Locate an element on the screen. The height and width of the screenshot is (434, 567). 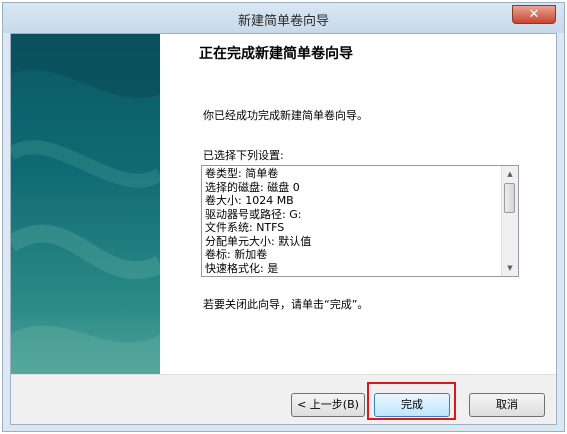
window-title: 新建简单卷向导 is located at coordinates (283, 21).